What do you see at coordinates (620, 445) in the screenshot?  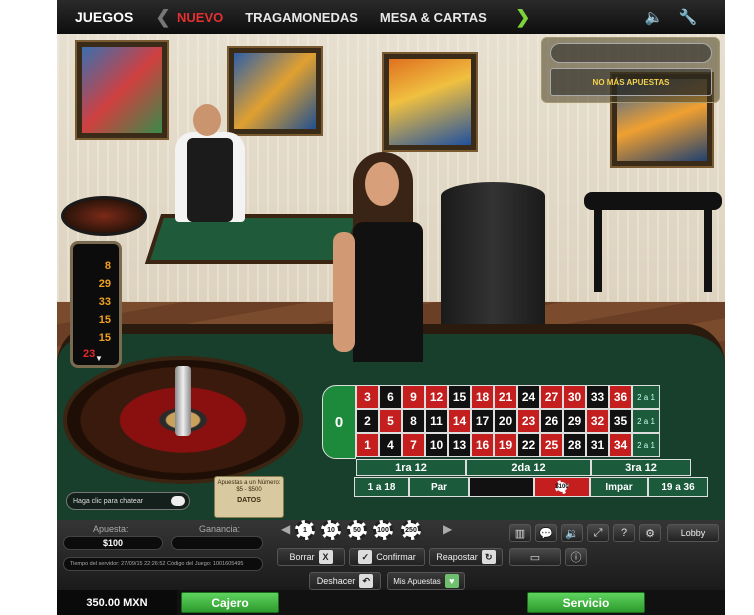 I see `bet-spot-number: 34` at bounding box center [620, 445].